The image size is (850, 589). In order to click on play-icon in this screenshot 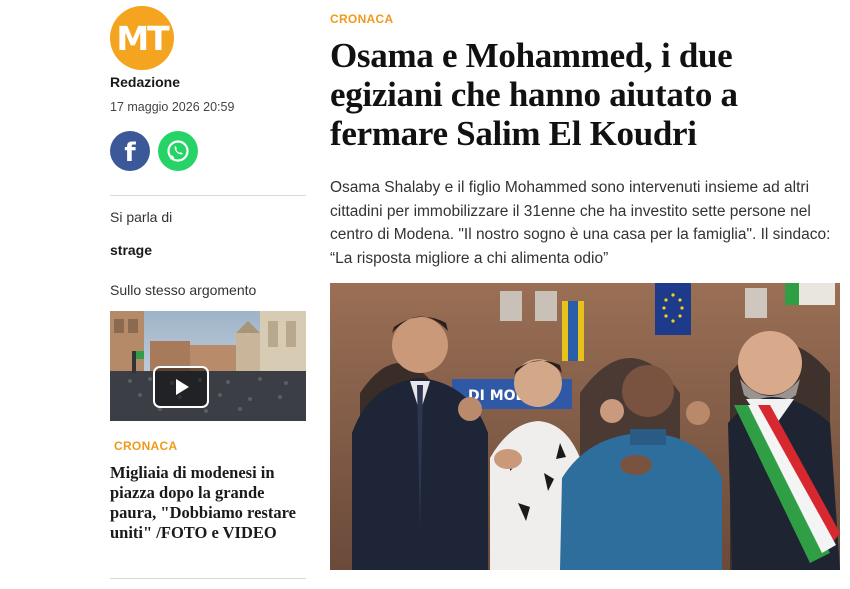, I will do `click(182, 387)`.